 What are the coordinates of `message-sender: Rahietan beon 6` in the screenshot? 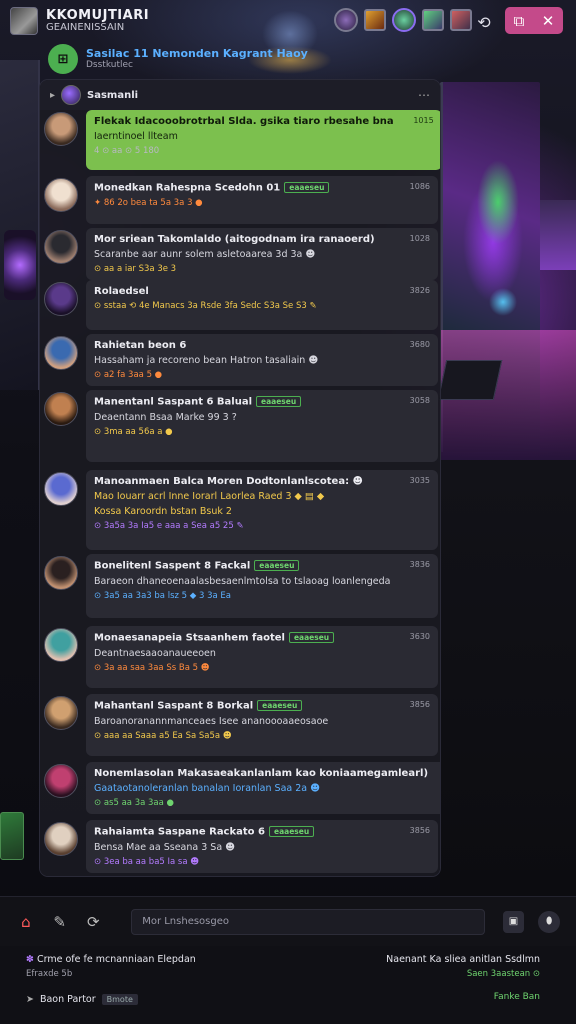 It's located at (140, 345).